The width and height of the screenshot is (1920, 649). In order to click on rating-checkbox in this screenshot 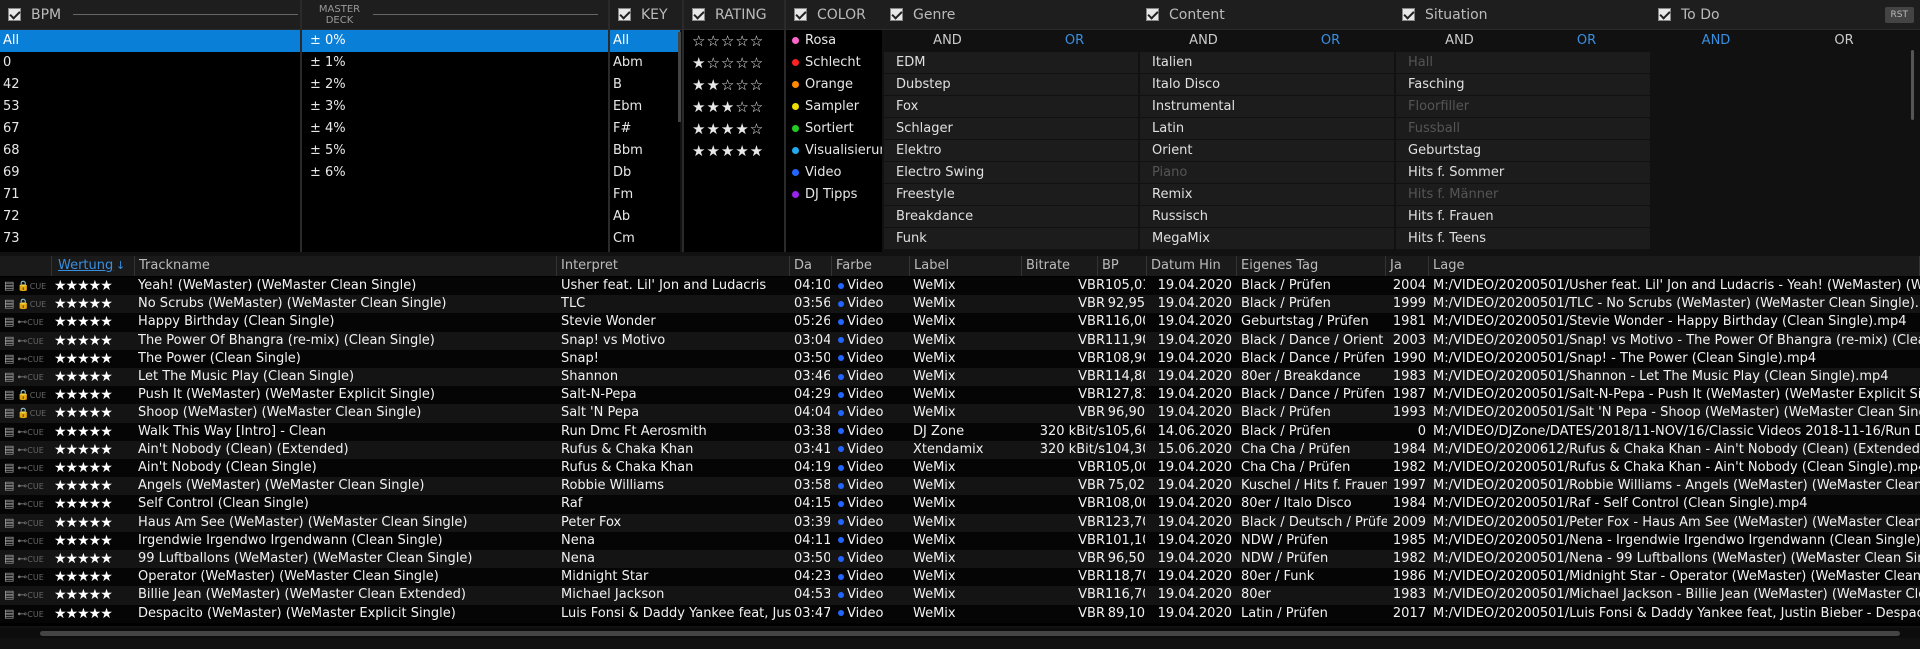, I will do `click(698, 14)`.